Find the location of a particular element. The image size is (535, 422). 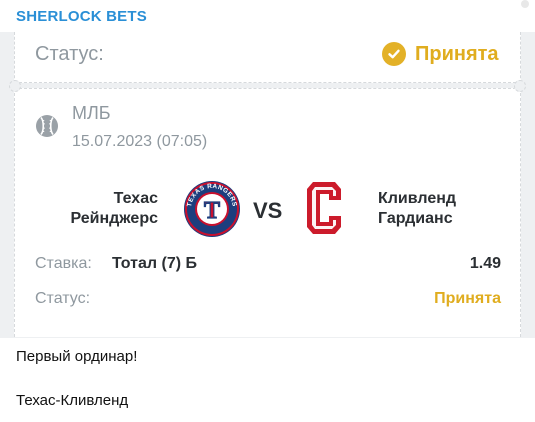

status-accepted-top: Принята is located at coordinates (440, 54).